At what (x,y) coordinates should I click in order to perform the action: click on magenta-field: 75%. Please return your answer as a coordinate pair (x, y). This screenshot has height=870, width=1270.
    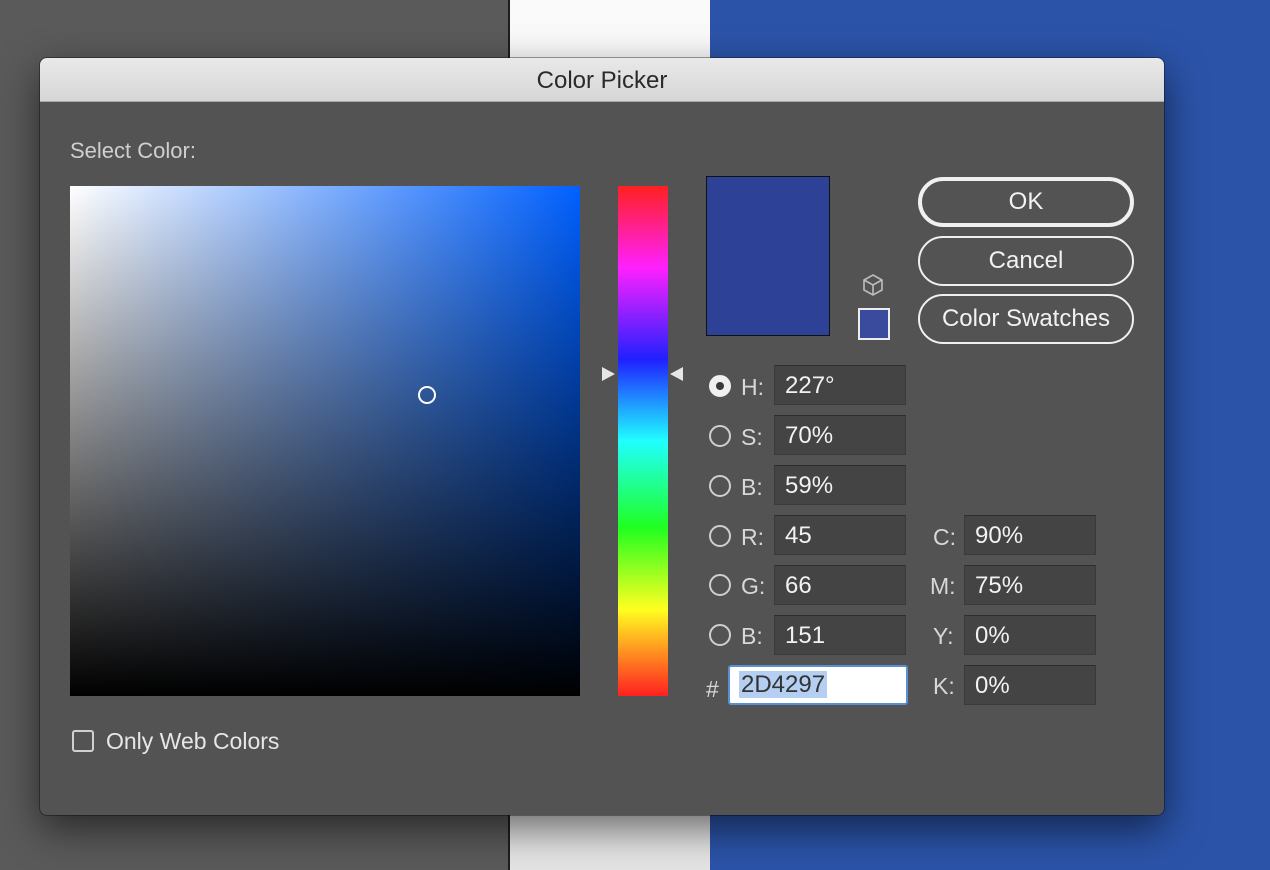
    Looking at the image, I should click on (1030, 585).